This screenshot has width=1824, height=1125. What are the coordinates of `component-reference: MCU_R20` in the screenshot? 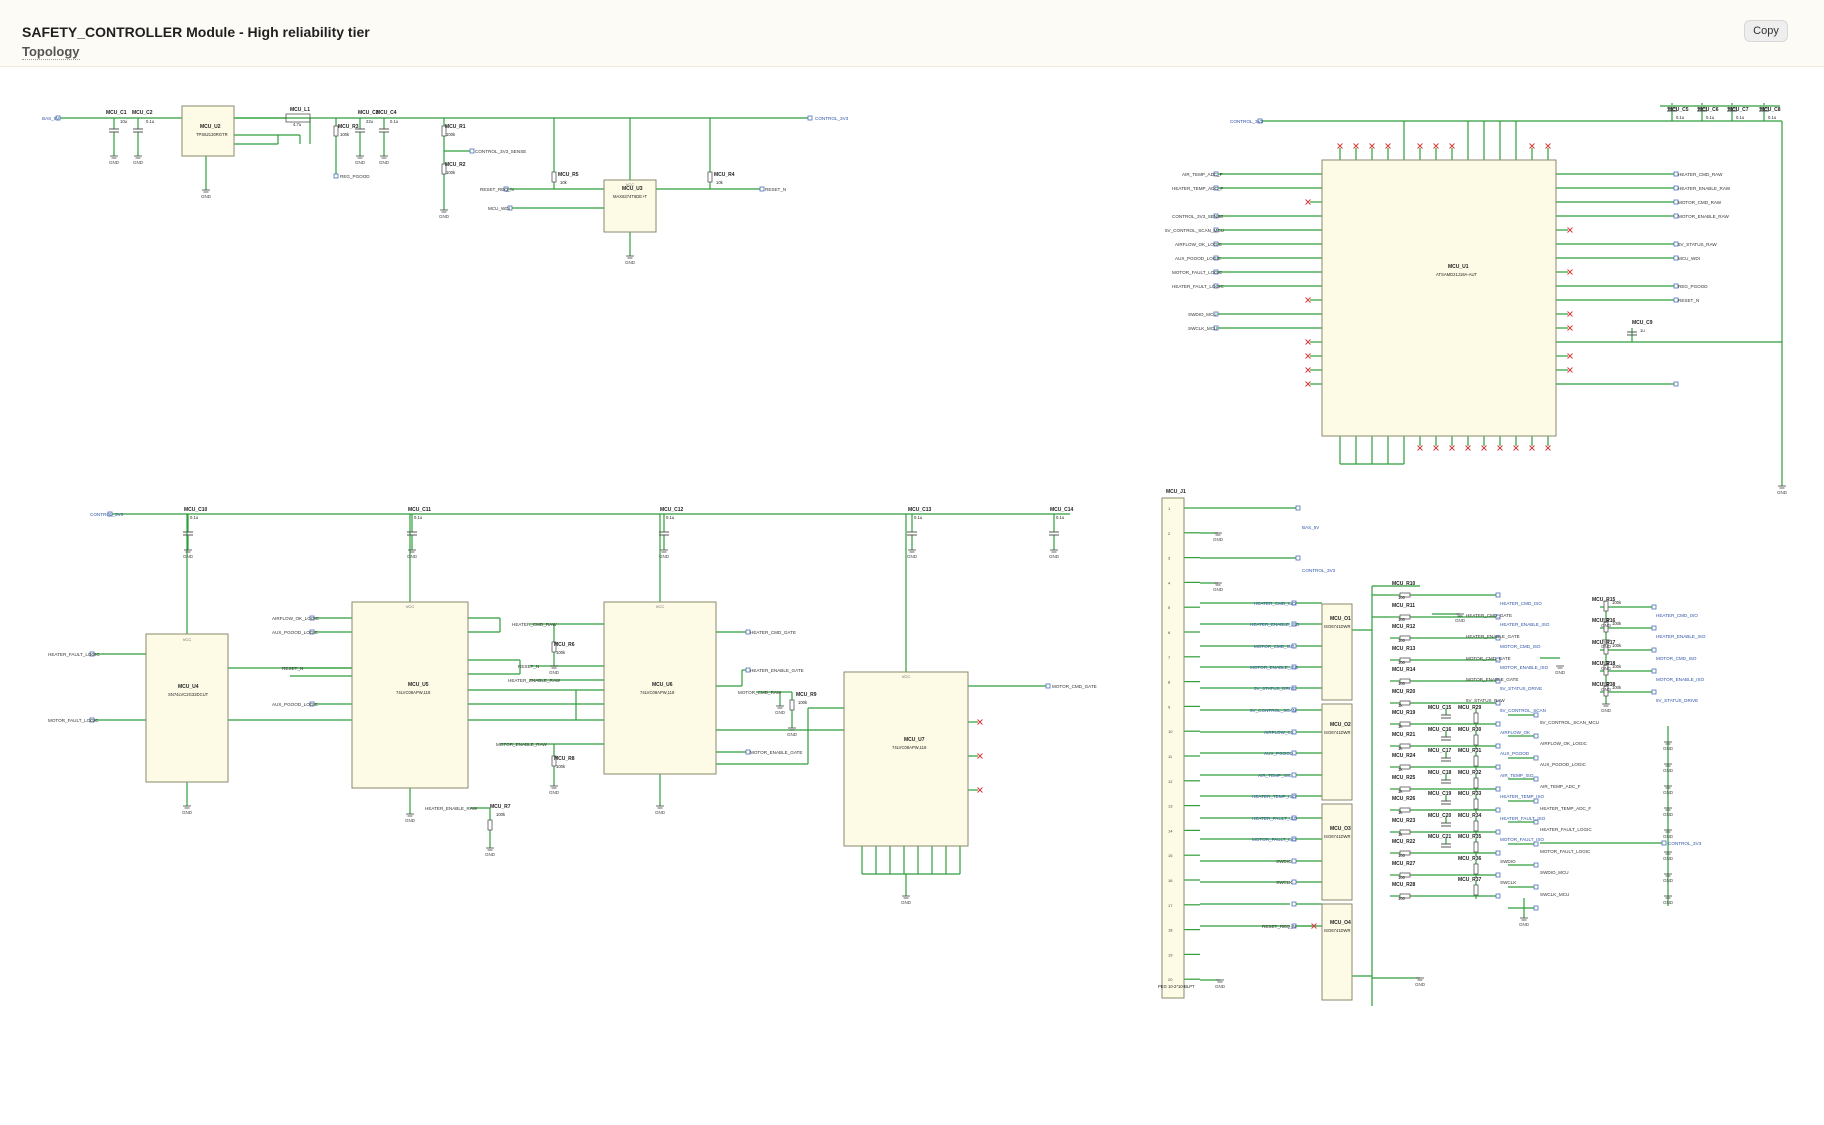 It's located at (1404, 692).